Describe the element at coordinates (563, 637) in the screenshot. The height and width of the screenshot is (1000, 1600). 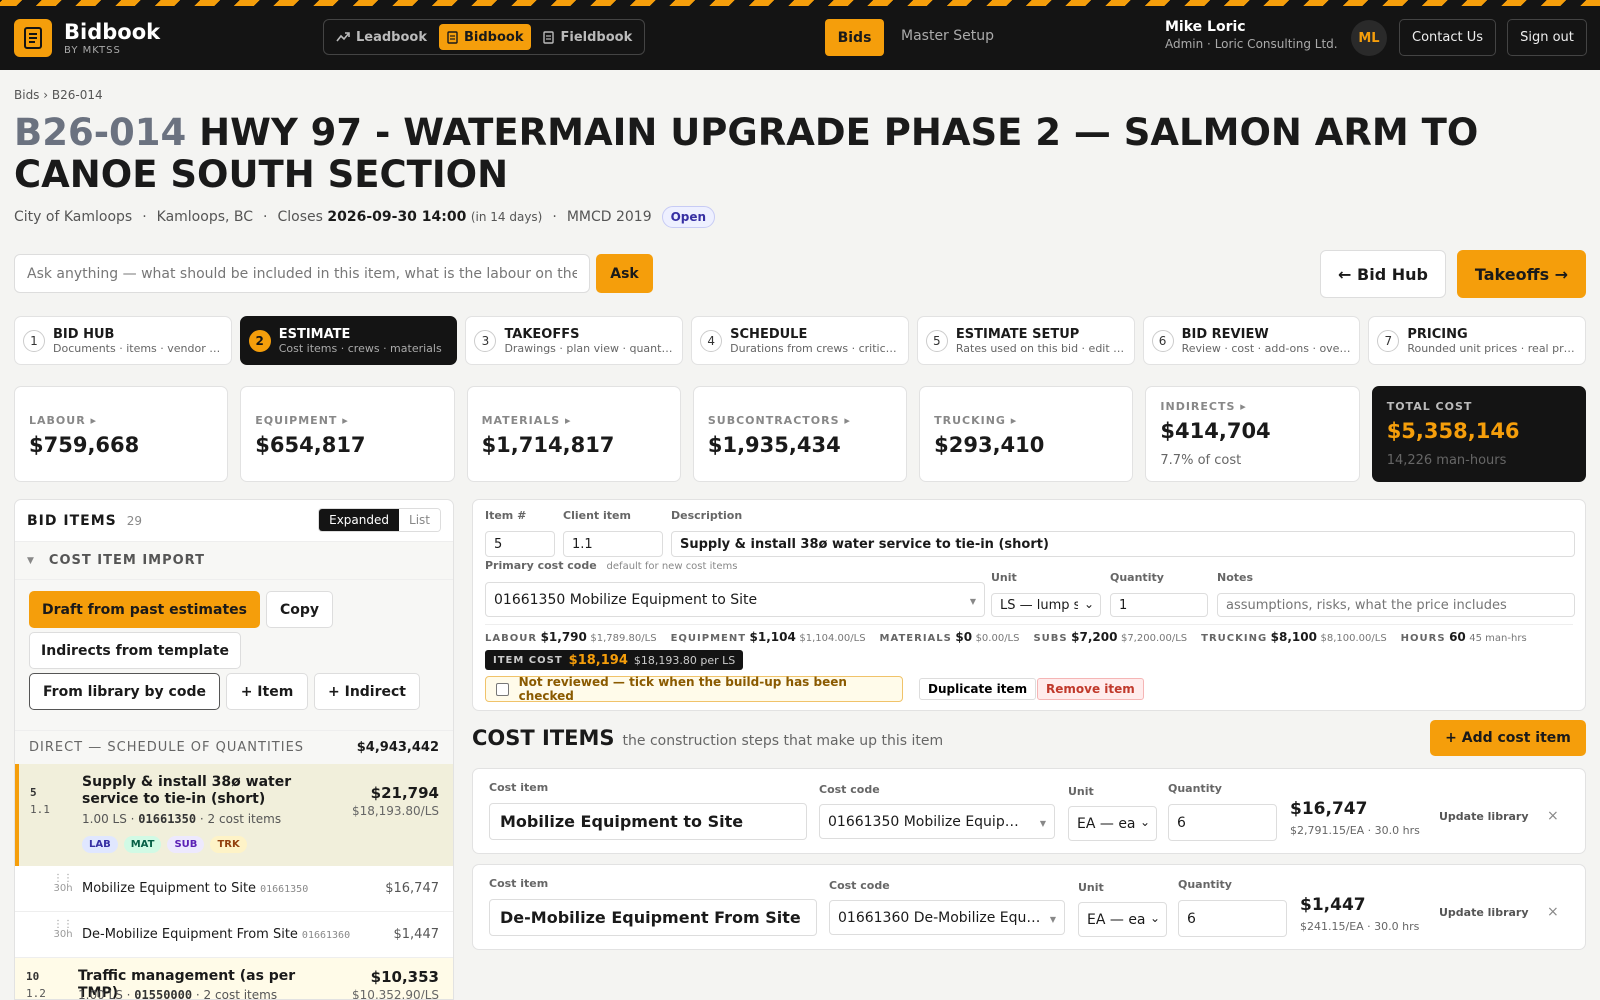
I see `breakdown-value: $1,790` at that location.